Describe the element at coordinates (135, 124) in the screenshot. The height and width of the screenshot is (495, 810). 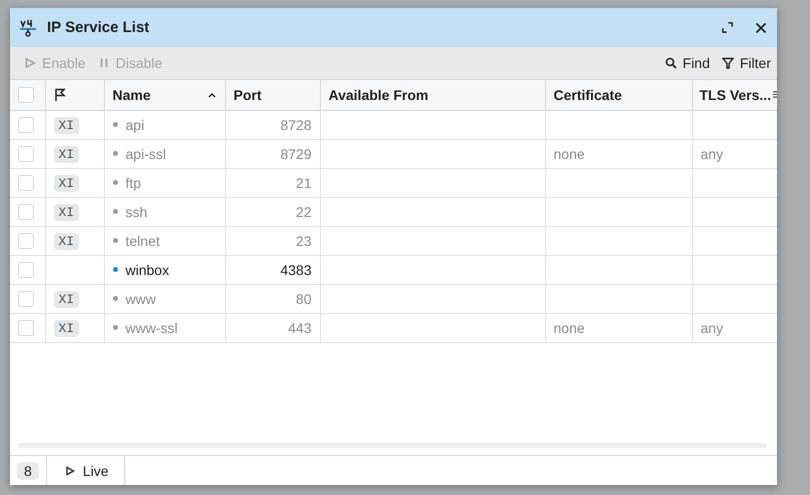
I see `service-name: api` at that location.